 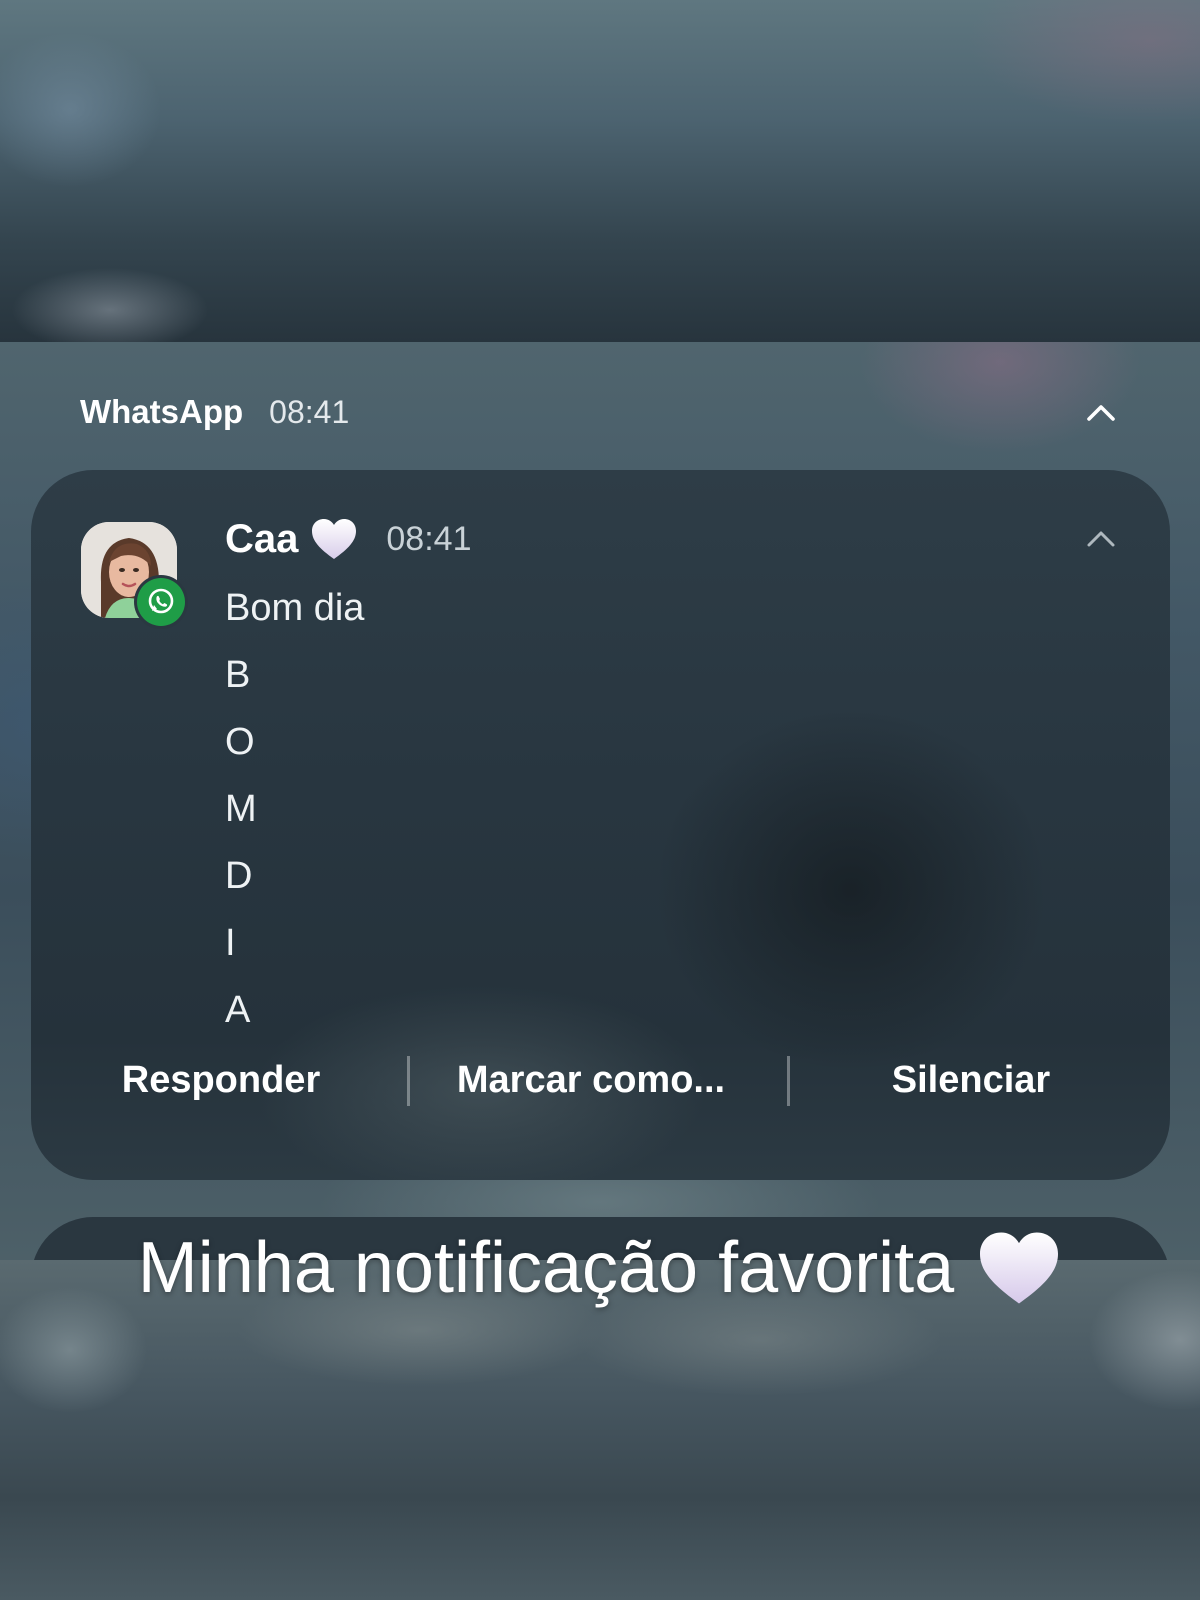 I want to click on mute-button: Silenciar, so click(x=971, y=1080).